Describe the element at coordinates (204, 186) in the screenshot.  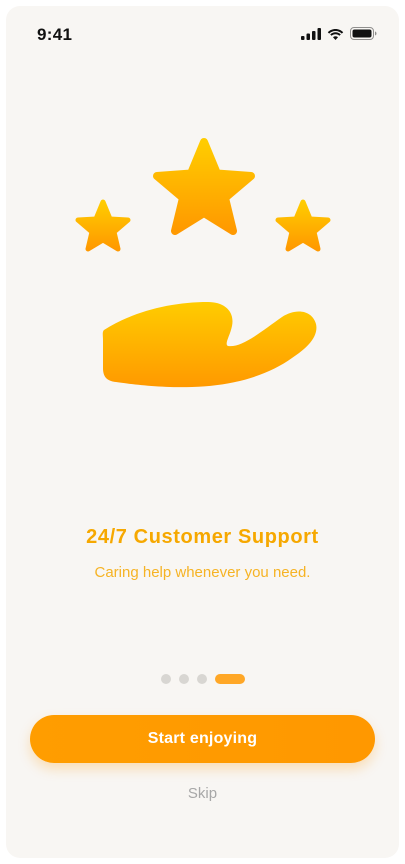
I see `star-center-icon` at that location.